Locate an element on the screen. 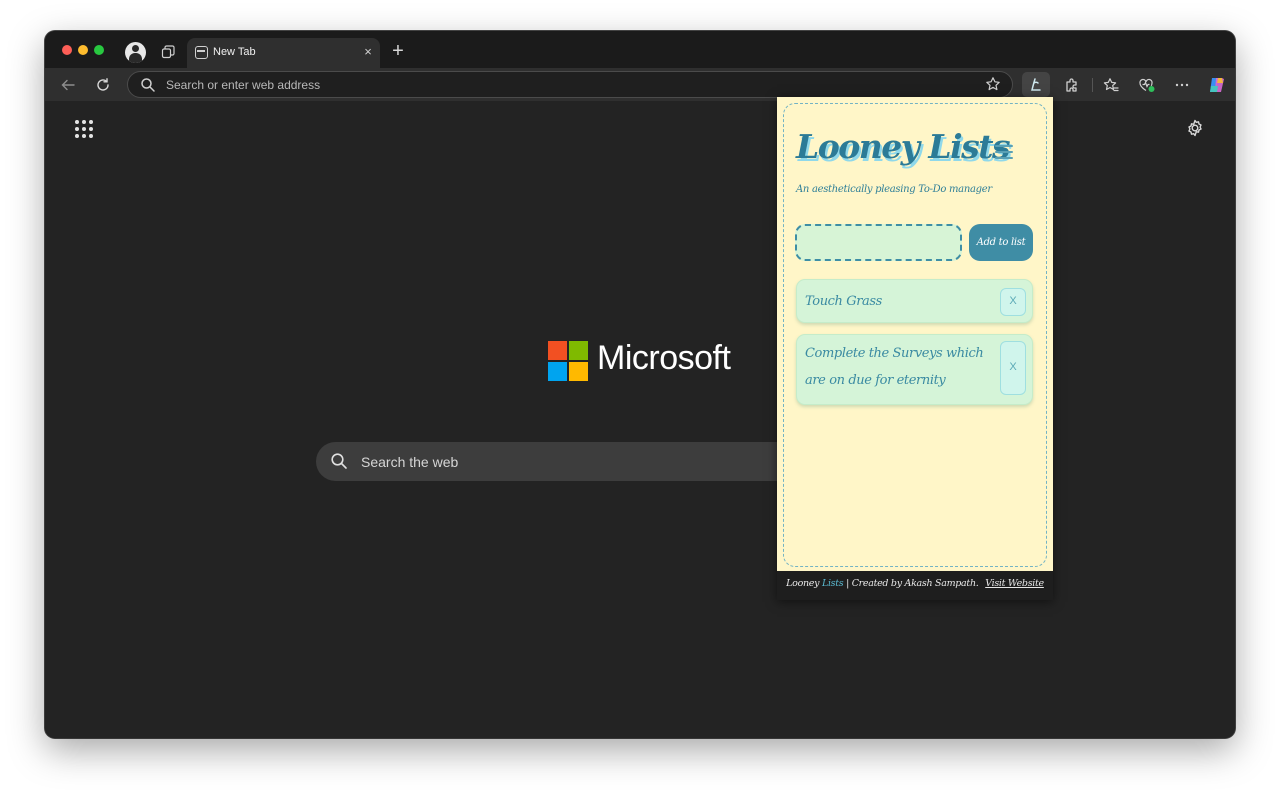  toolbar-divider is located at coordinates (1092, 85).